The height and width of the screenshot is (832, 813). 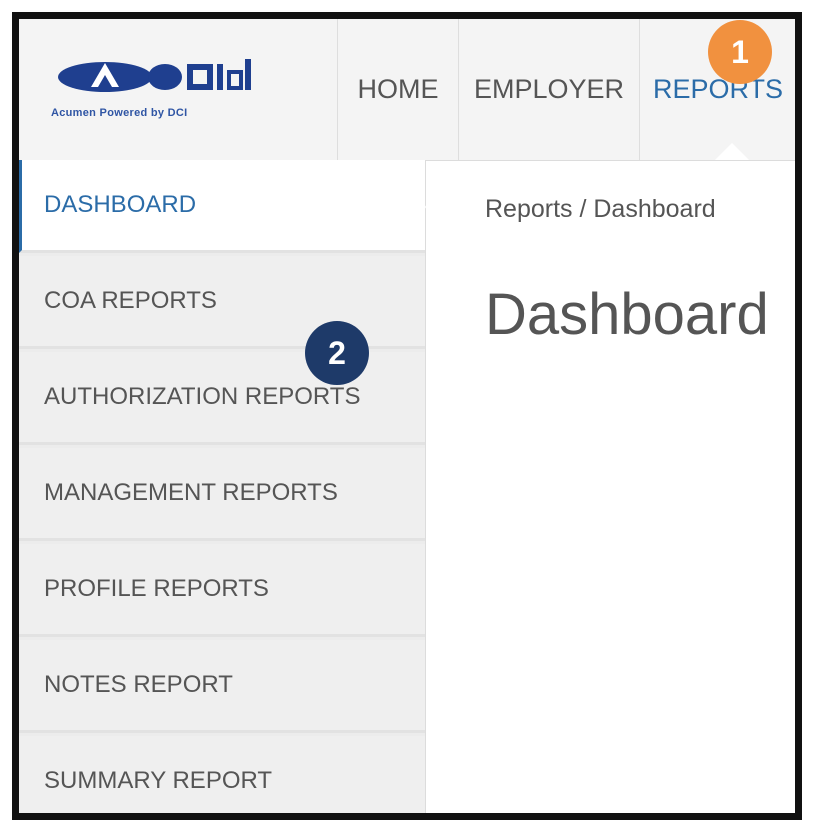 I want to click on sidebar-item-dashboard: DASHBOARD, so click(x=222, y=206).